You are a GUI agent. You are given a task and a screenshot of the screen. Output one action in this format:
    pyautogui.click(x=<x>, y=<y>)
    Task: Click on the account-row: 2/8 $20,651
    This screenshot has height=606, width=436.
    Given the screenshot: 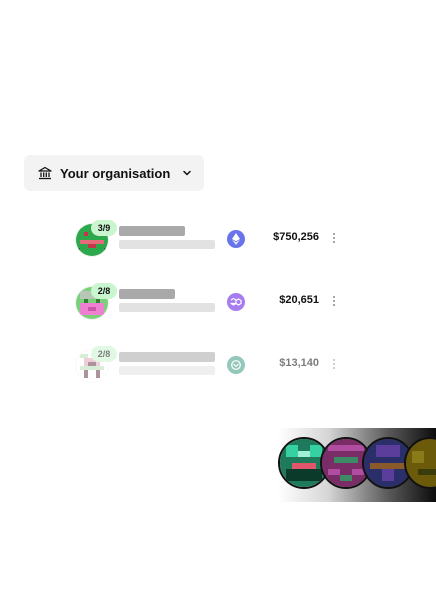 What is the action you would take?
    pyautogui.click(x=211, y=301)
    